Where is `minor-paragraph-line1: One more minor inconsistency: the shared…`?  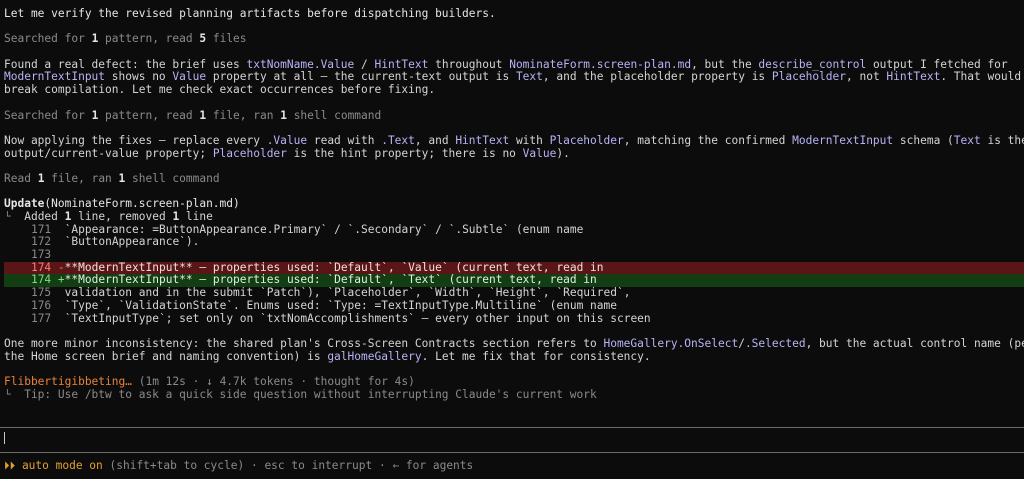
minor-paragraph-line1: One more minor inconsistency: the shared… is located at coordinates (514, 343).